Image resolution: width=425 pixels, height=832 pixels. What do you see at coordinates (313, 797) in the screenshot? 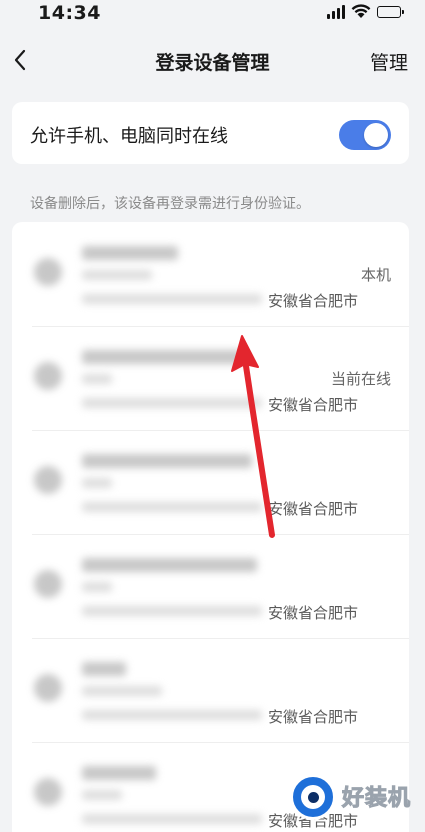
I see `watermark-logo-icon` at bounding box center [313, 797].